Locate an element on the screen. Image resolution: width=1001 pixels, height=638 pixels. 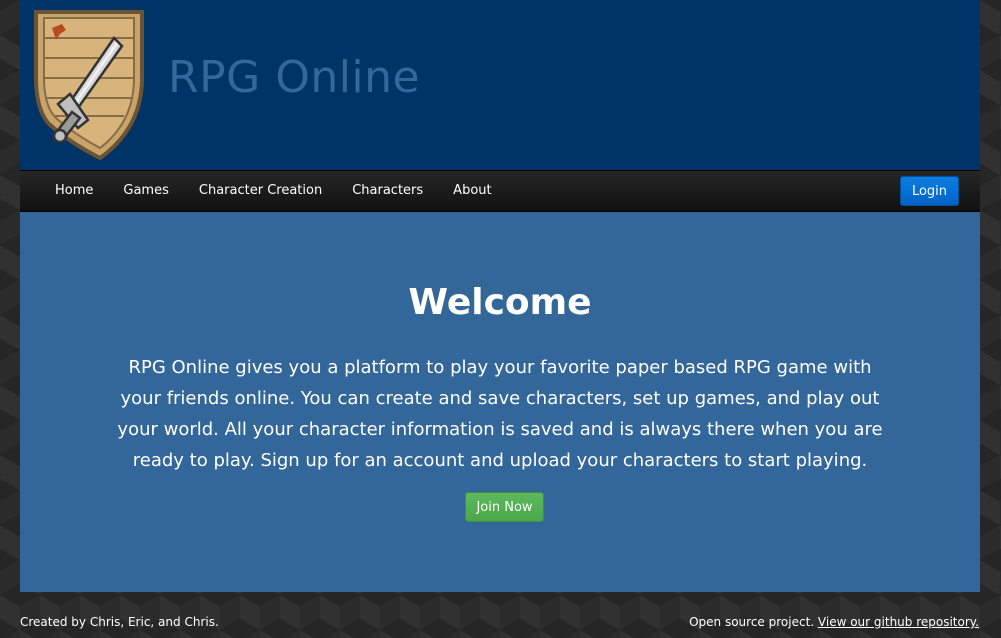
site-title: RPG Online is located at coordinates (294, 77).